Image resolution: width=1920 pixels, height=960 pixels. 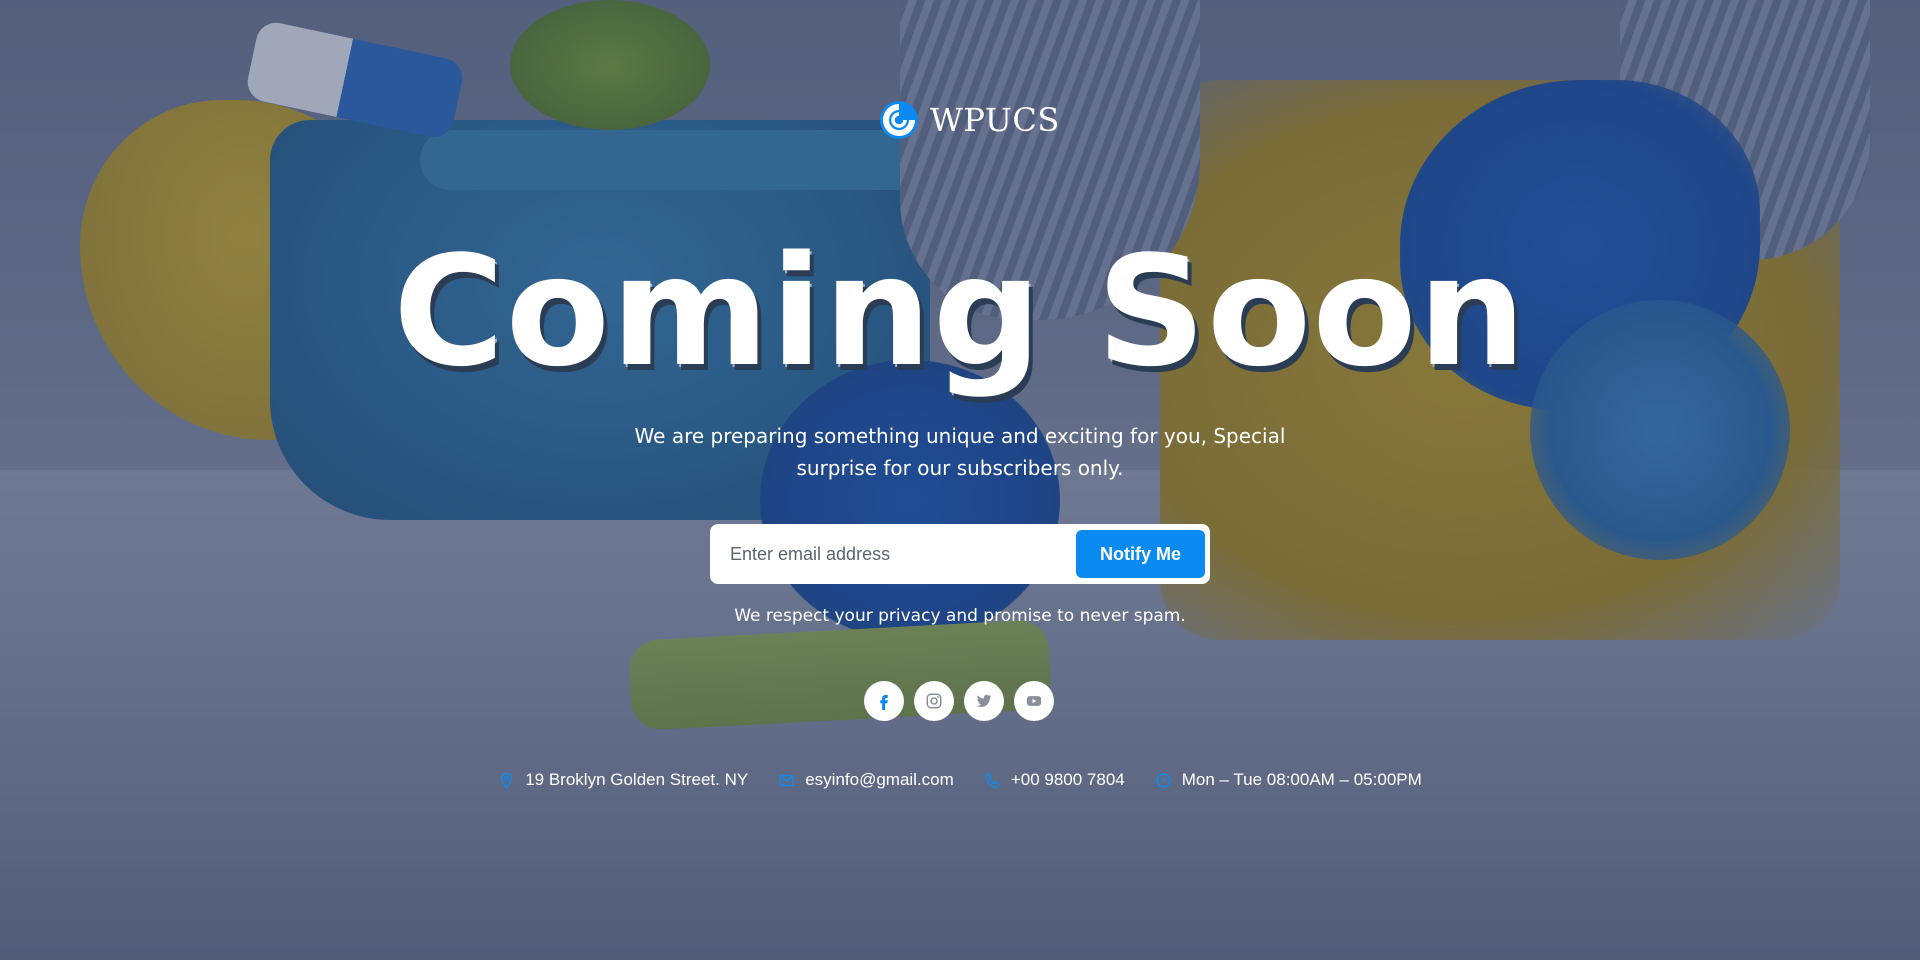 I want to click on instagram-icon, so click(x=934, y=701).